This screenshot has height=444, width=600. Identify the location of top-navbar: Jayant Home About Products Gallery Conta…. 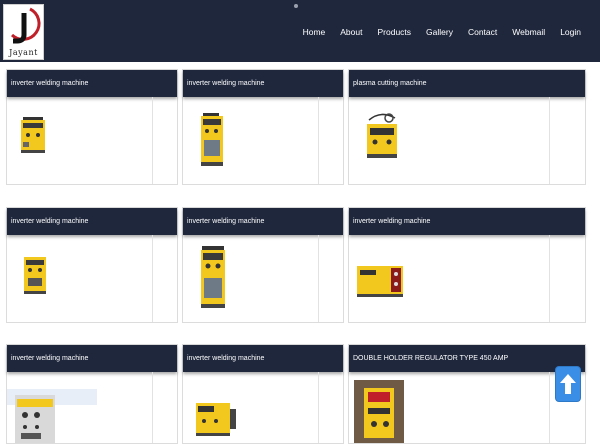
(300, 31).